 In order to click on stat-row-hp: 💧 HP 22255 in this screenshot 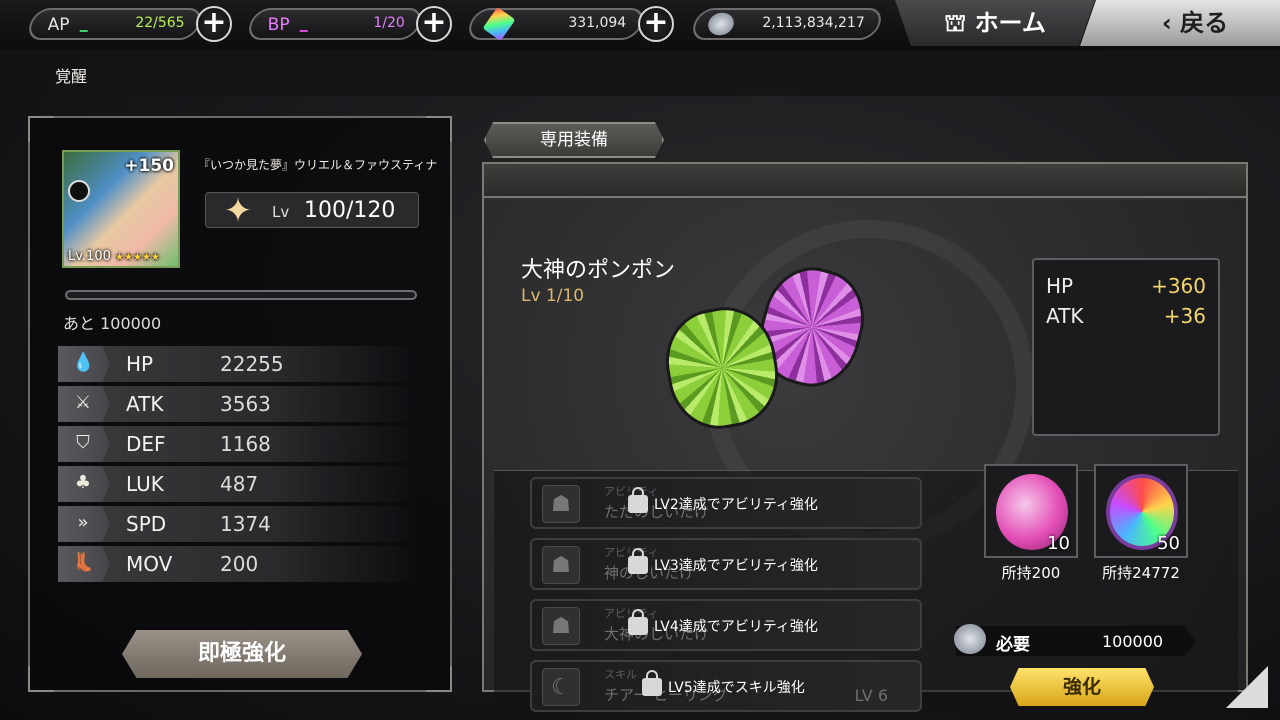, I will do `click(239, 364)`.